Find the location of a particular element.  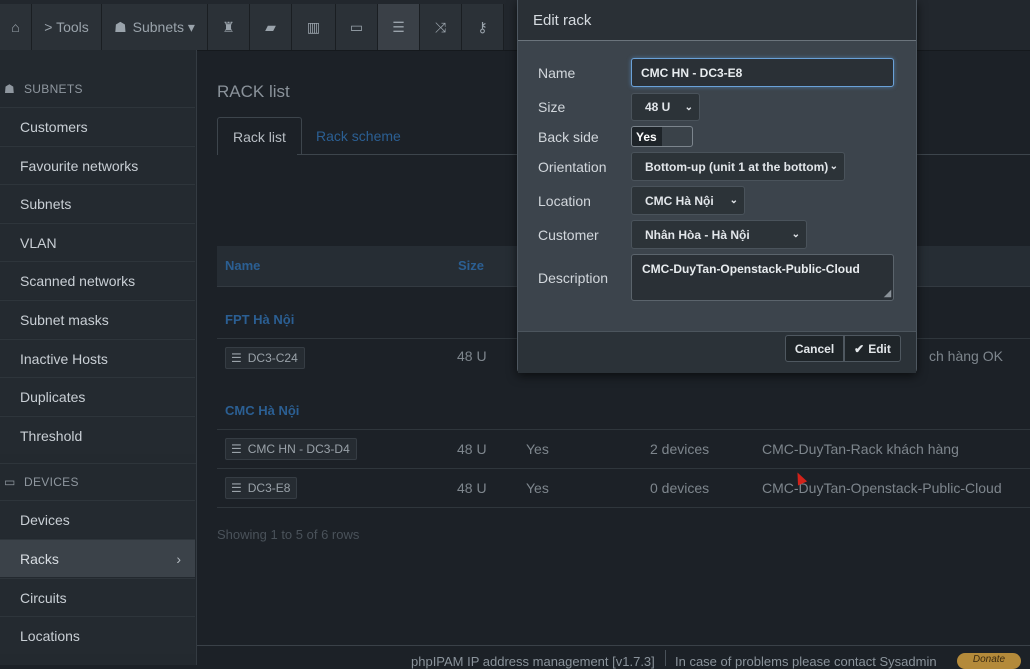

sidebar-item-racks: Racks › is located at coordinates (97, 558).